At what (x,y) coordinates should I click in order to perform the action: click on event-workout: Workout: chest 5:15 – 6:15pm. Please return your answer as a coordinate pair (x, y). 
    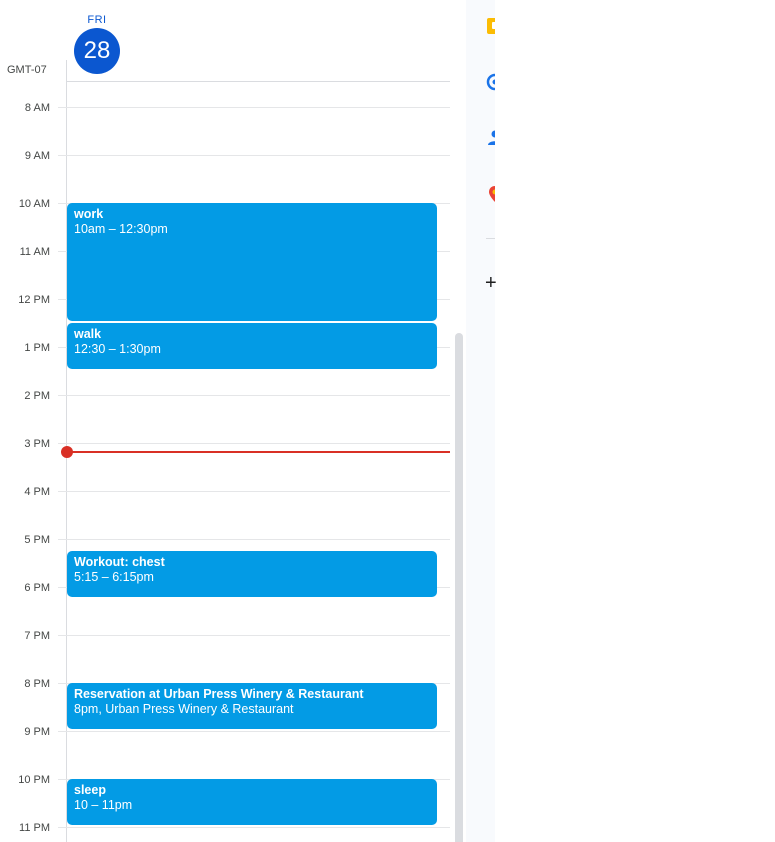
    Looking at the image, I should click on (252, 574).